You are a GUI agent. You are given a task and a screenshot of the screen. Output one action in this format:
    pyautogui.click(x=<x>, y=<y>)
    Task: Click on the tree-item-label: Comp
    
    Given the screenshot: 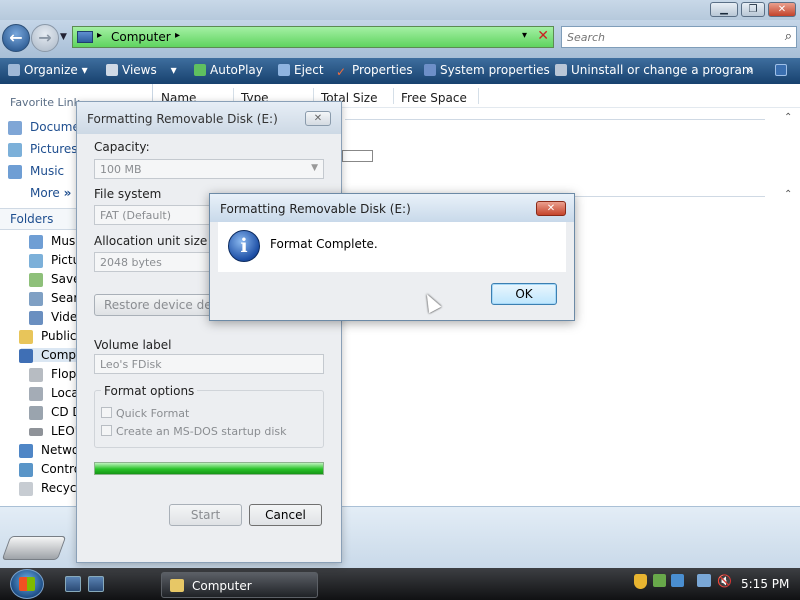 What is the action you would take?
    pyautogui.click(x=59, y=355)
    